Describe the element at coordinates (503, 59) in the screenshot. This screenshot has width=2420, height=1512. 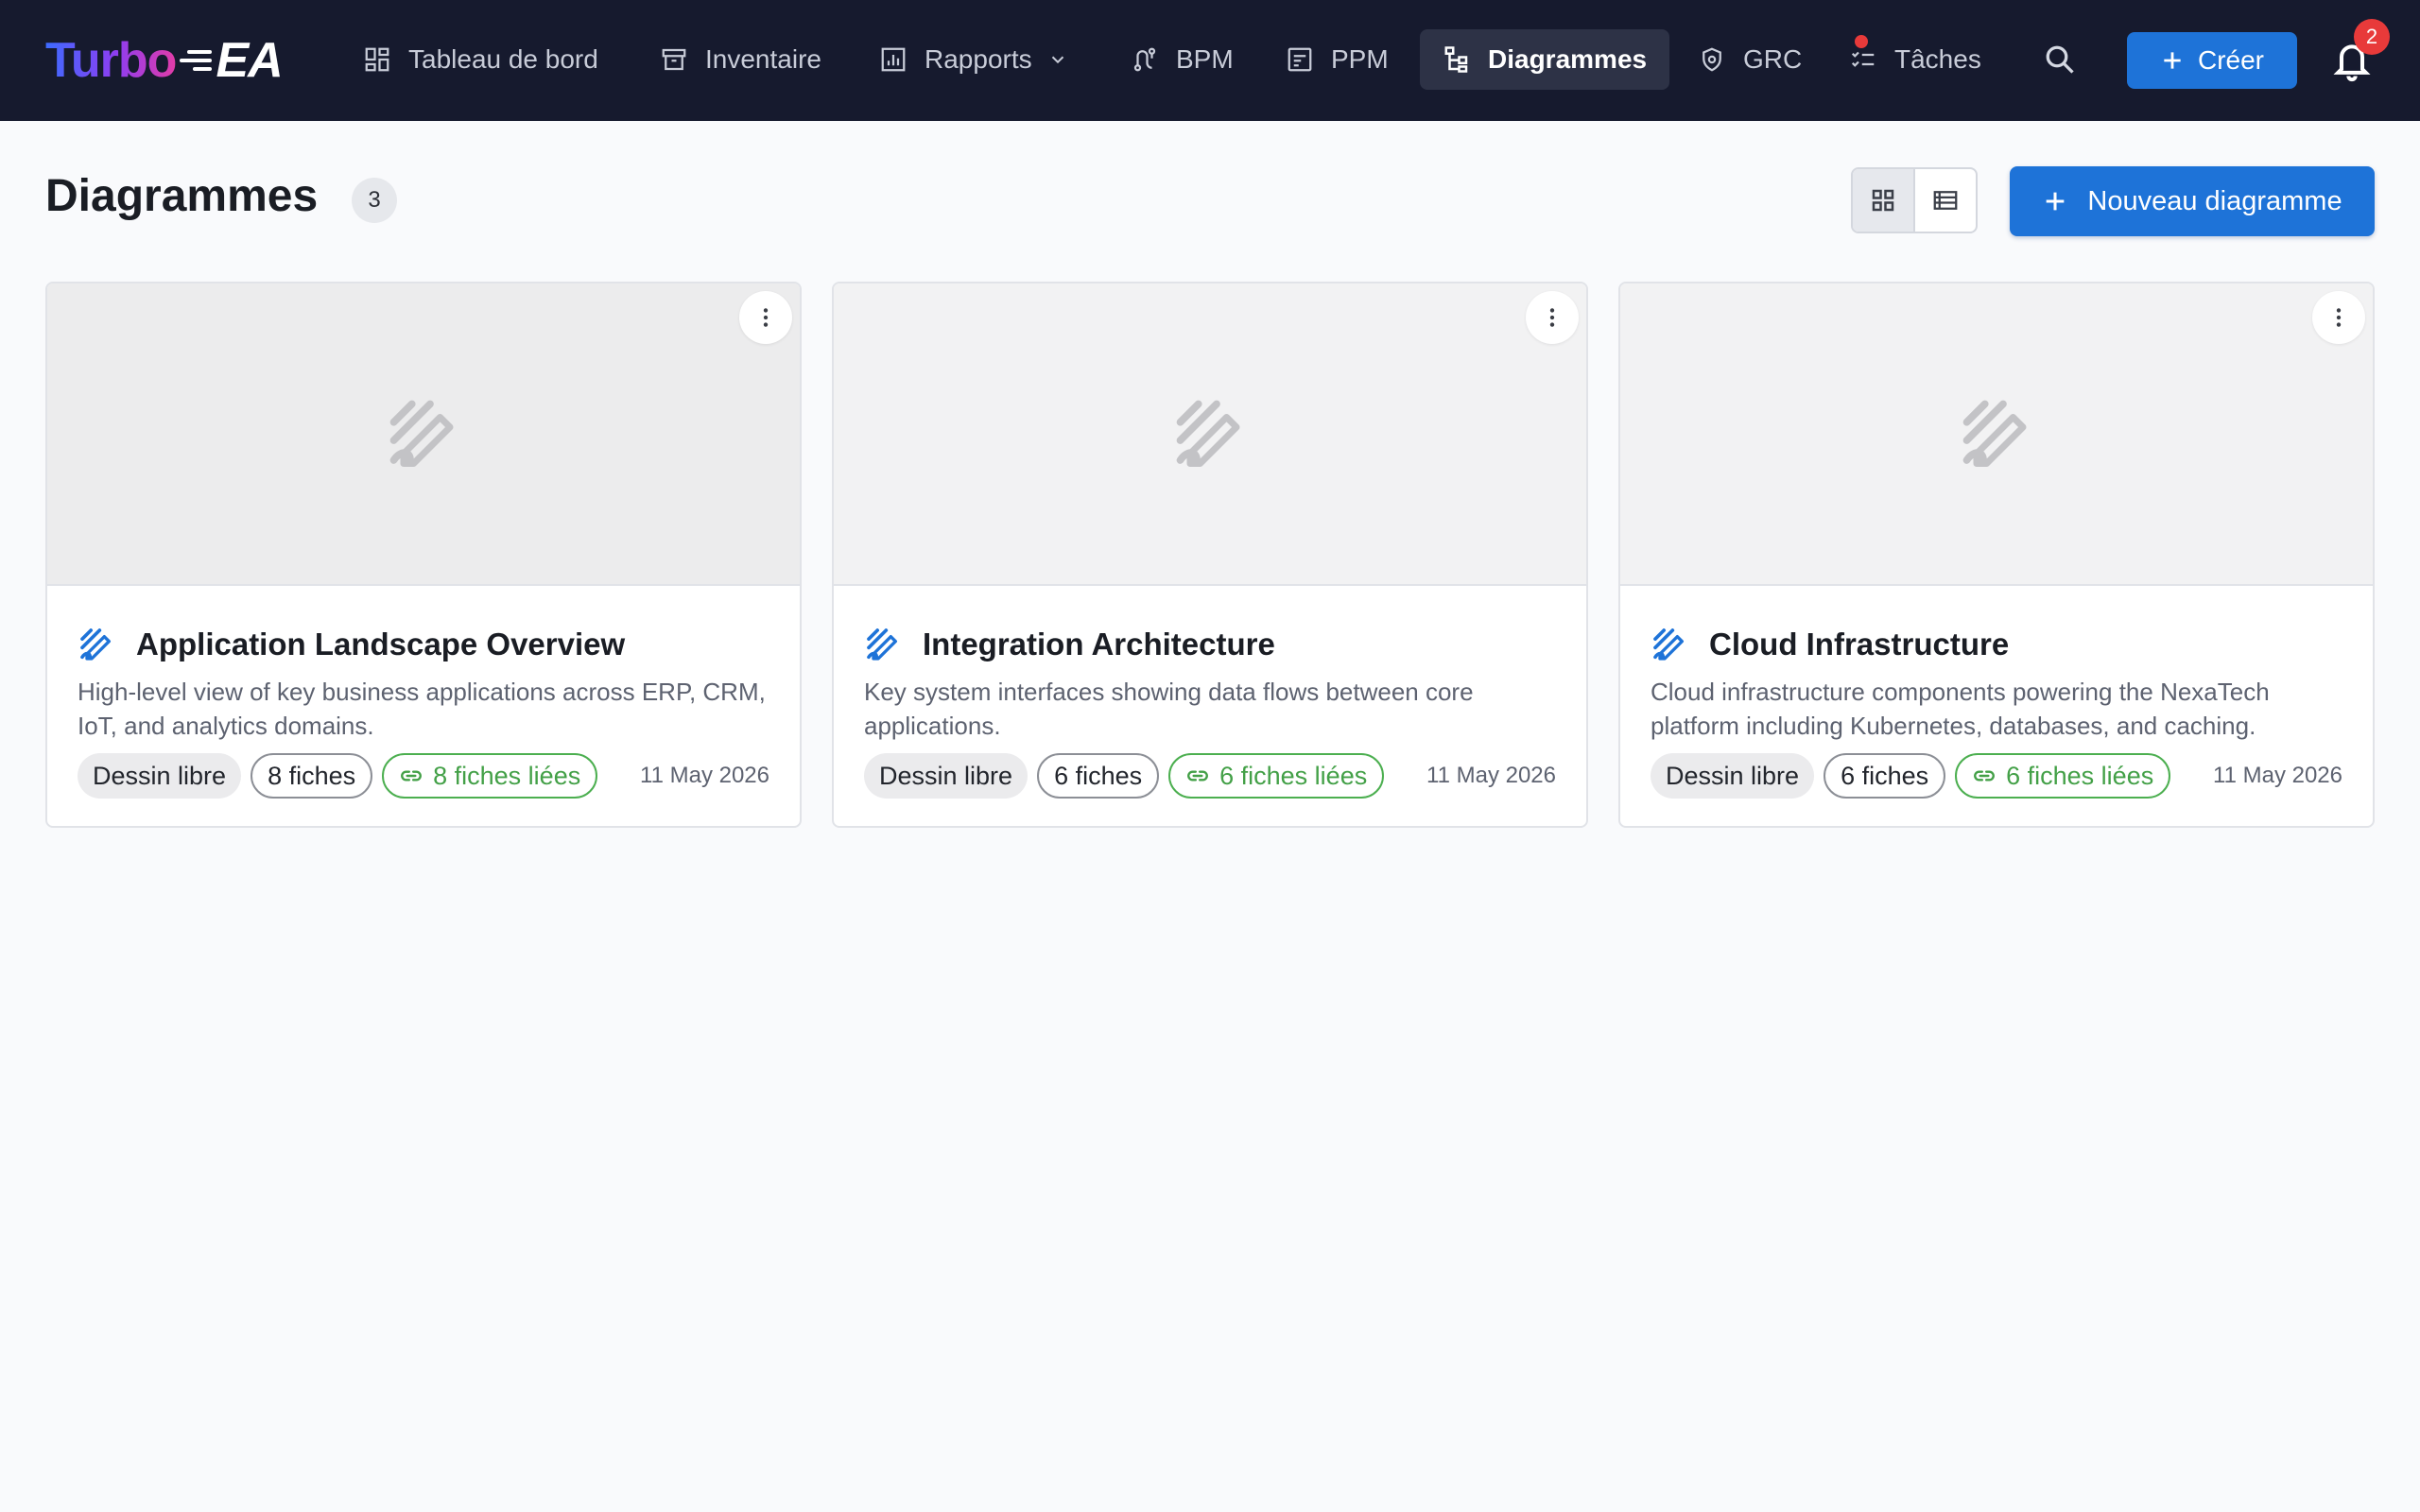
I see `nav-item-label: Tableau de bord` at that location.